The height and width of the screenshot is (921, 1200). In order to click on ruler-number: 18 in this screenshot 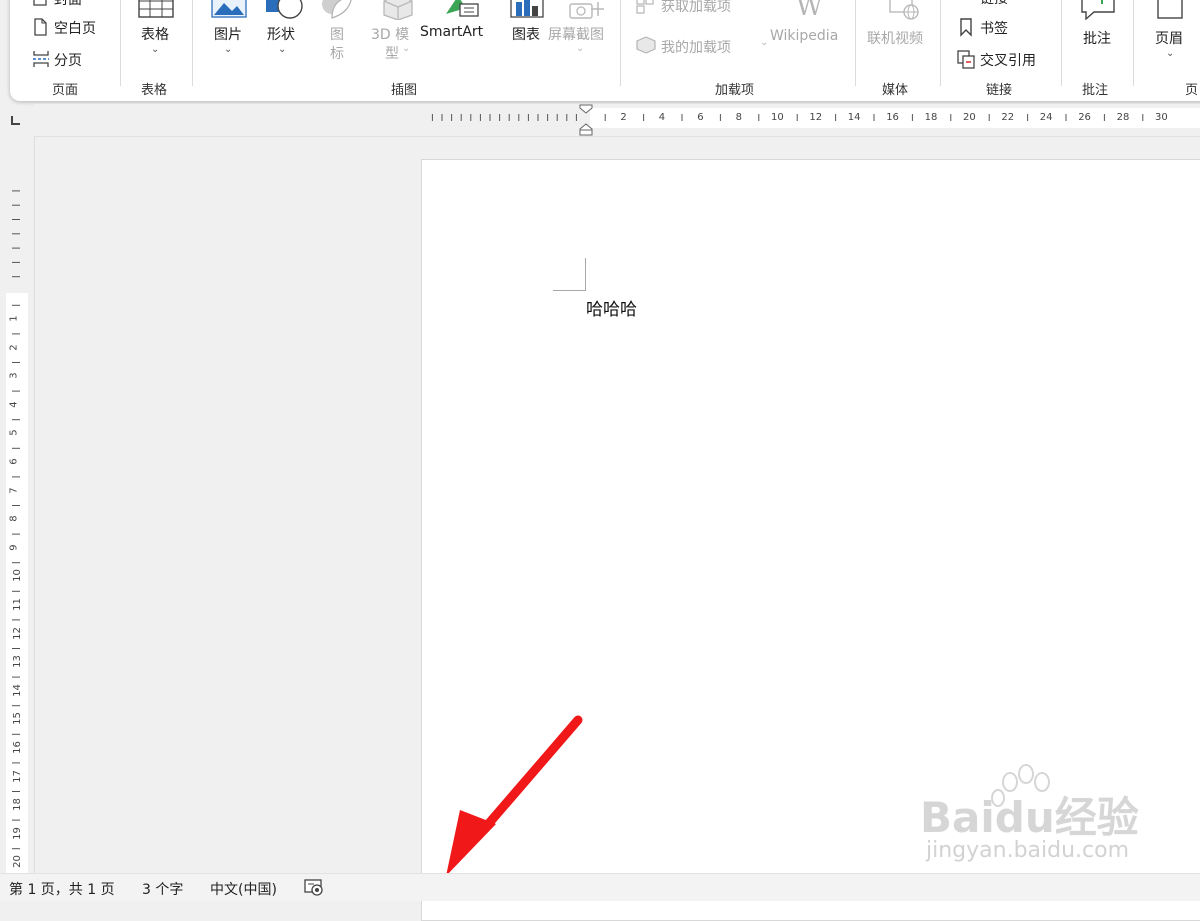, I will do `click(931, 117)`.